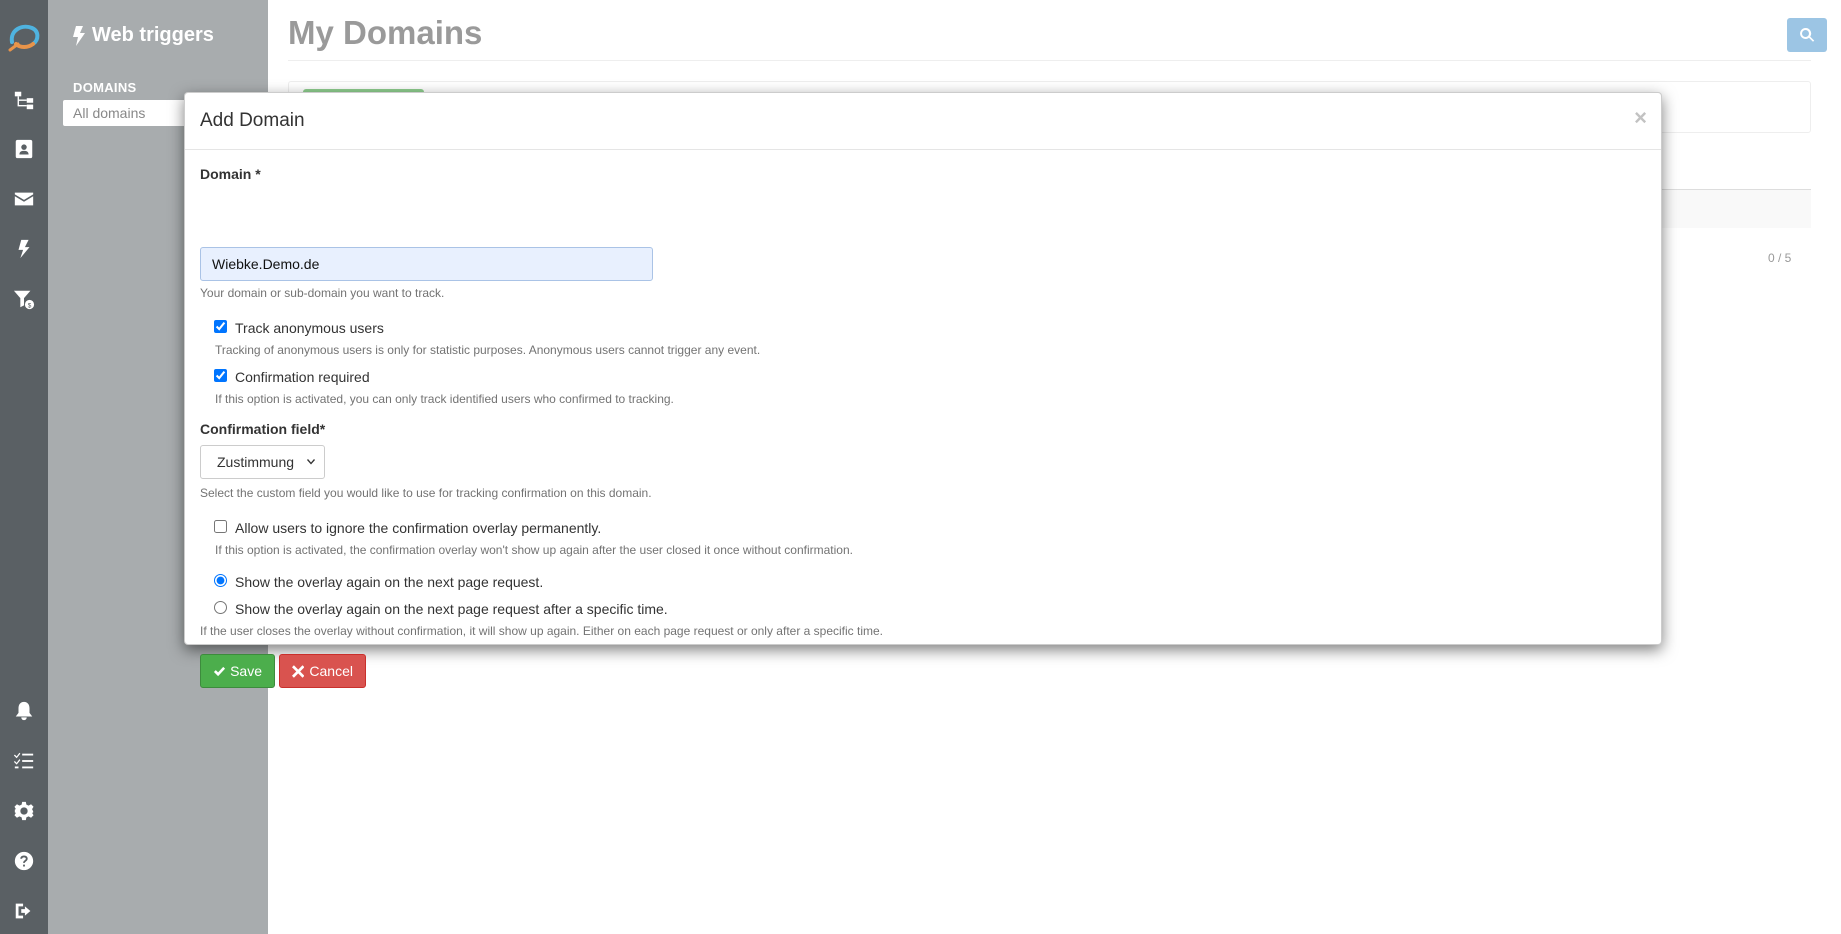 Image resolution: width=1841 pixels, height=934 pixels. I want to click on gear-icon, so click(24, 811).